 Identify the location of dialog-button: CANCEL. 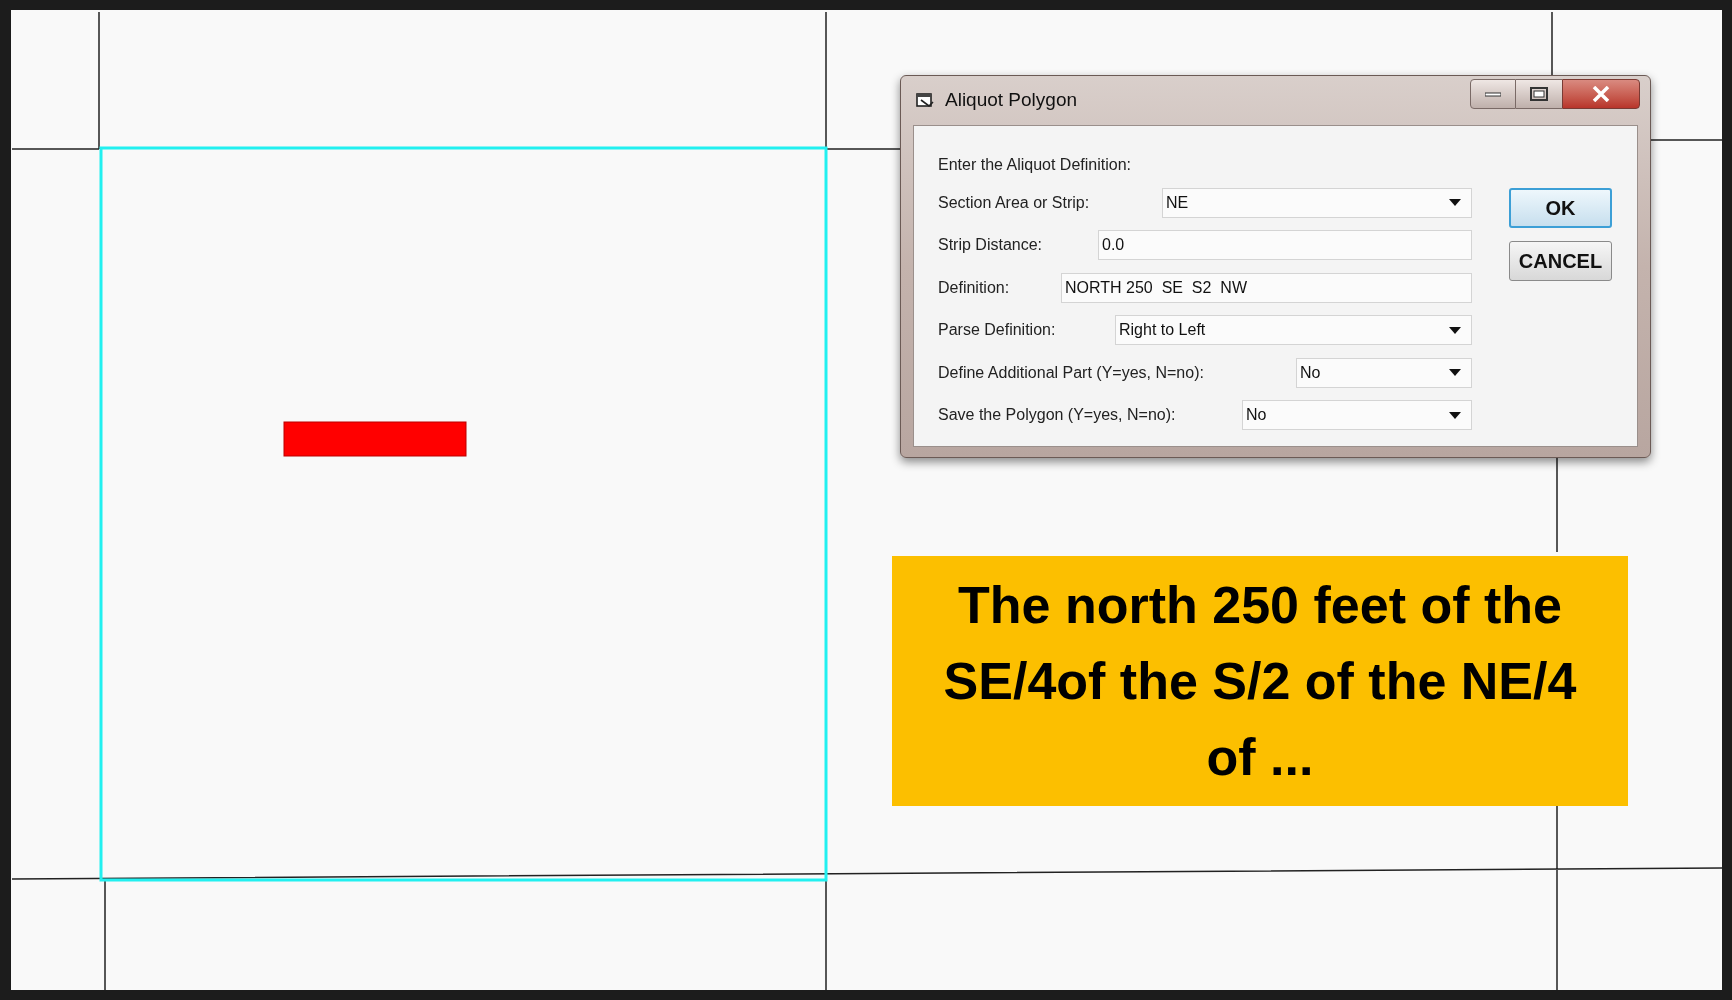
(1560, 261).